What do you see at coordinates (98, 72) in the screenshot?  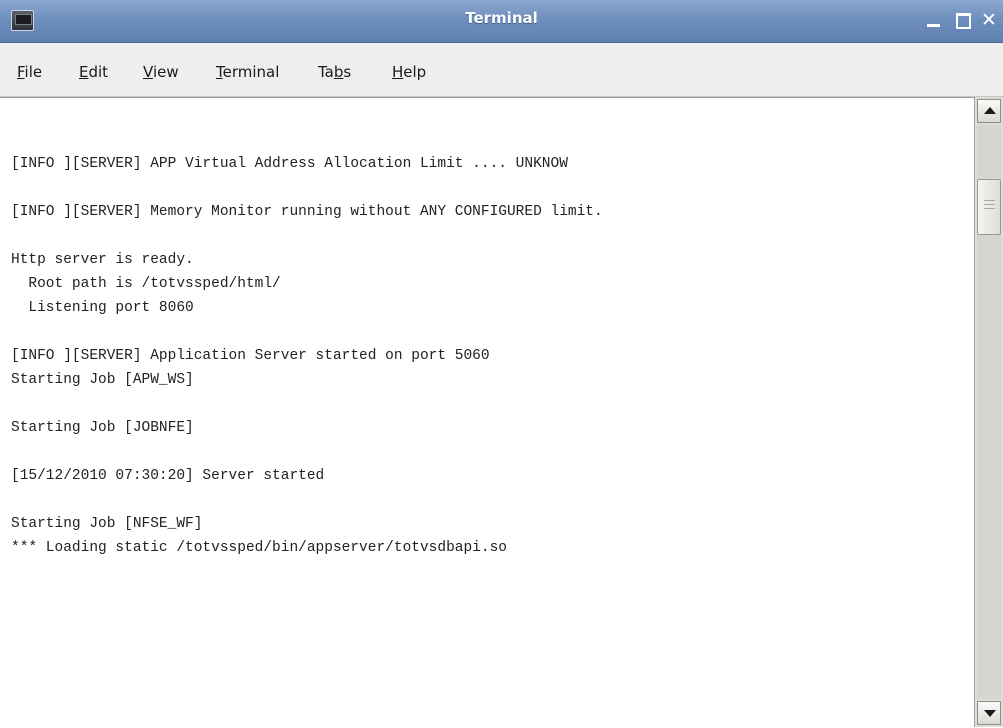 I see `menu-label-post: dit` at bounding box center [98, 72].